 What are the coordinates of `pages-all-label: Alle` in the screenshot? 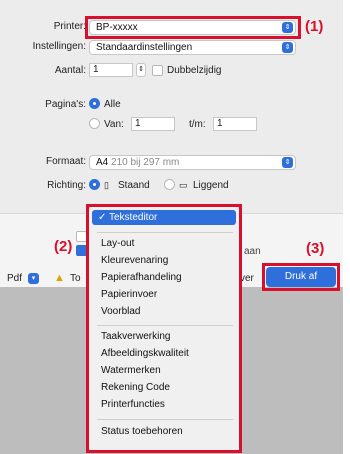 It's located at (112, 104).